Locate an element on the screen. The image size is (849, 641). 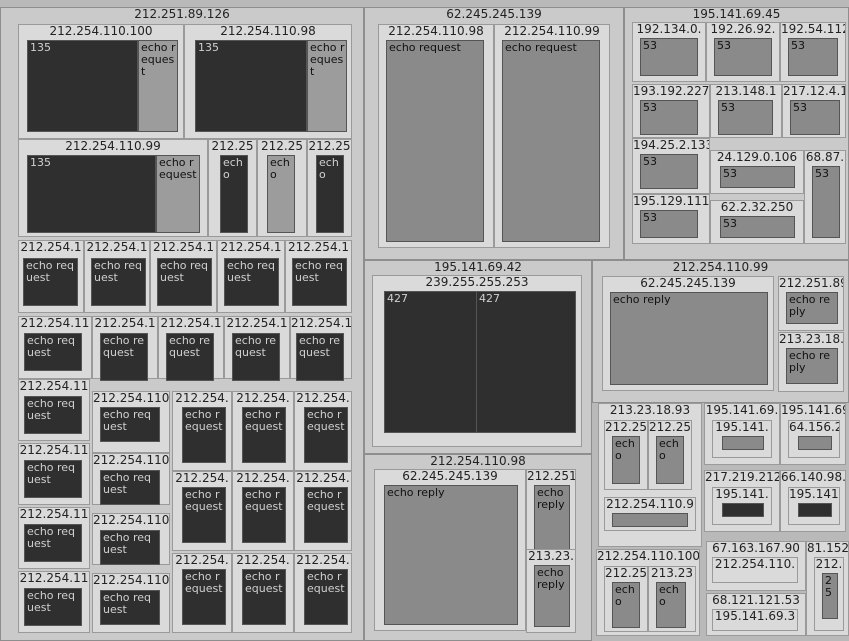
leaf-label: echo reply is located at coordinates (551, 498).